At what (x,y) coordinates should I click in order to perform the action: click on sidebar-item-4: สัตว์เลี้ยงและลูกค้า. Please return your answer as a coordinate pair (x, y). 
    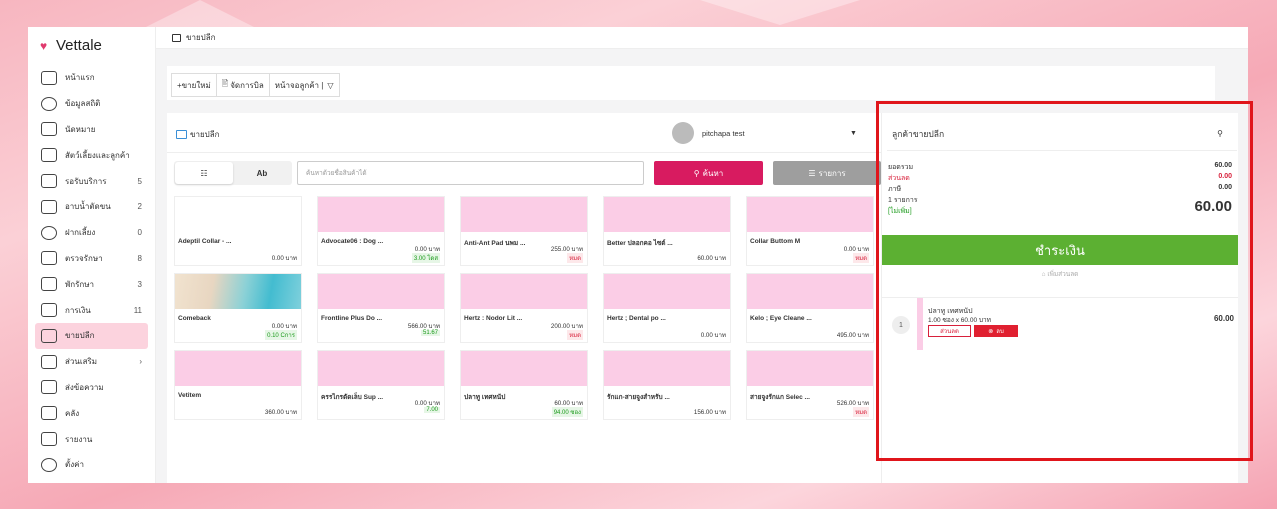
    Looking at the image, I should click on (91, 155).